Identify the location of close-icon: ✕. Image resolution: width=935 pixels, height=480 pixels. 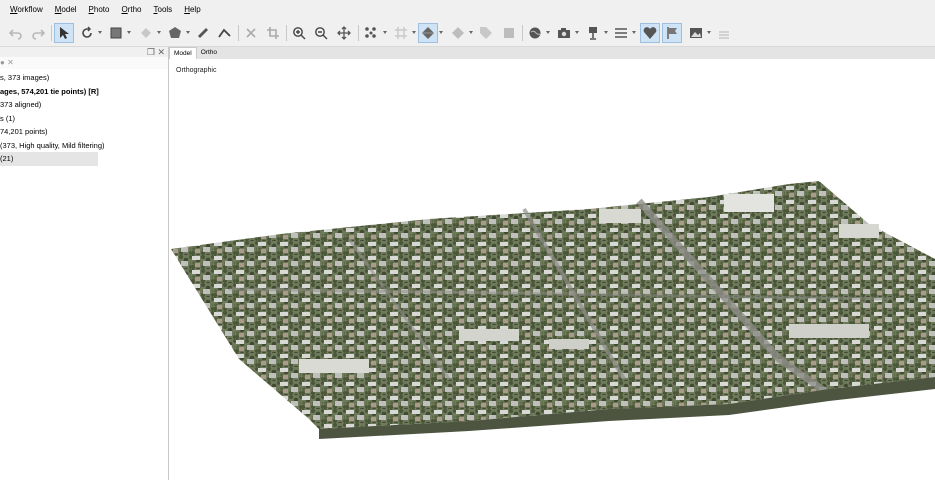
(161, 52).